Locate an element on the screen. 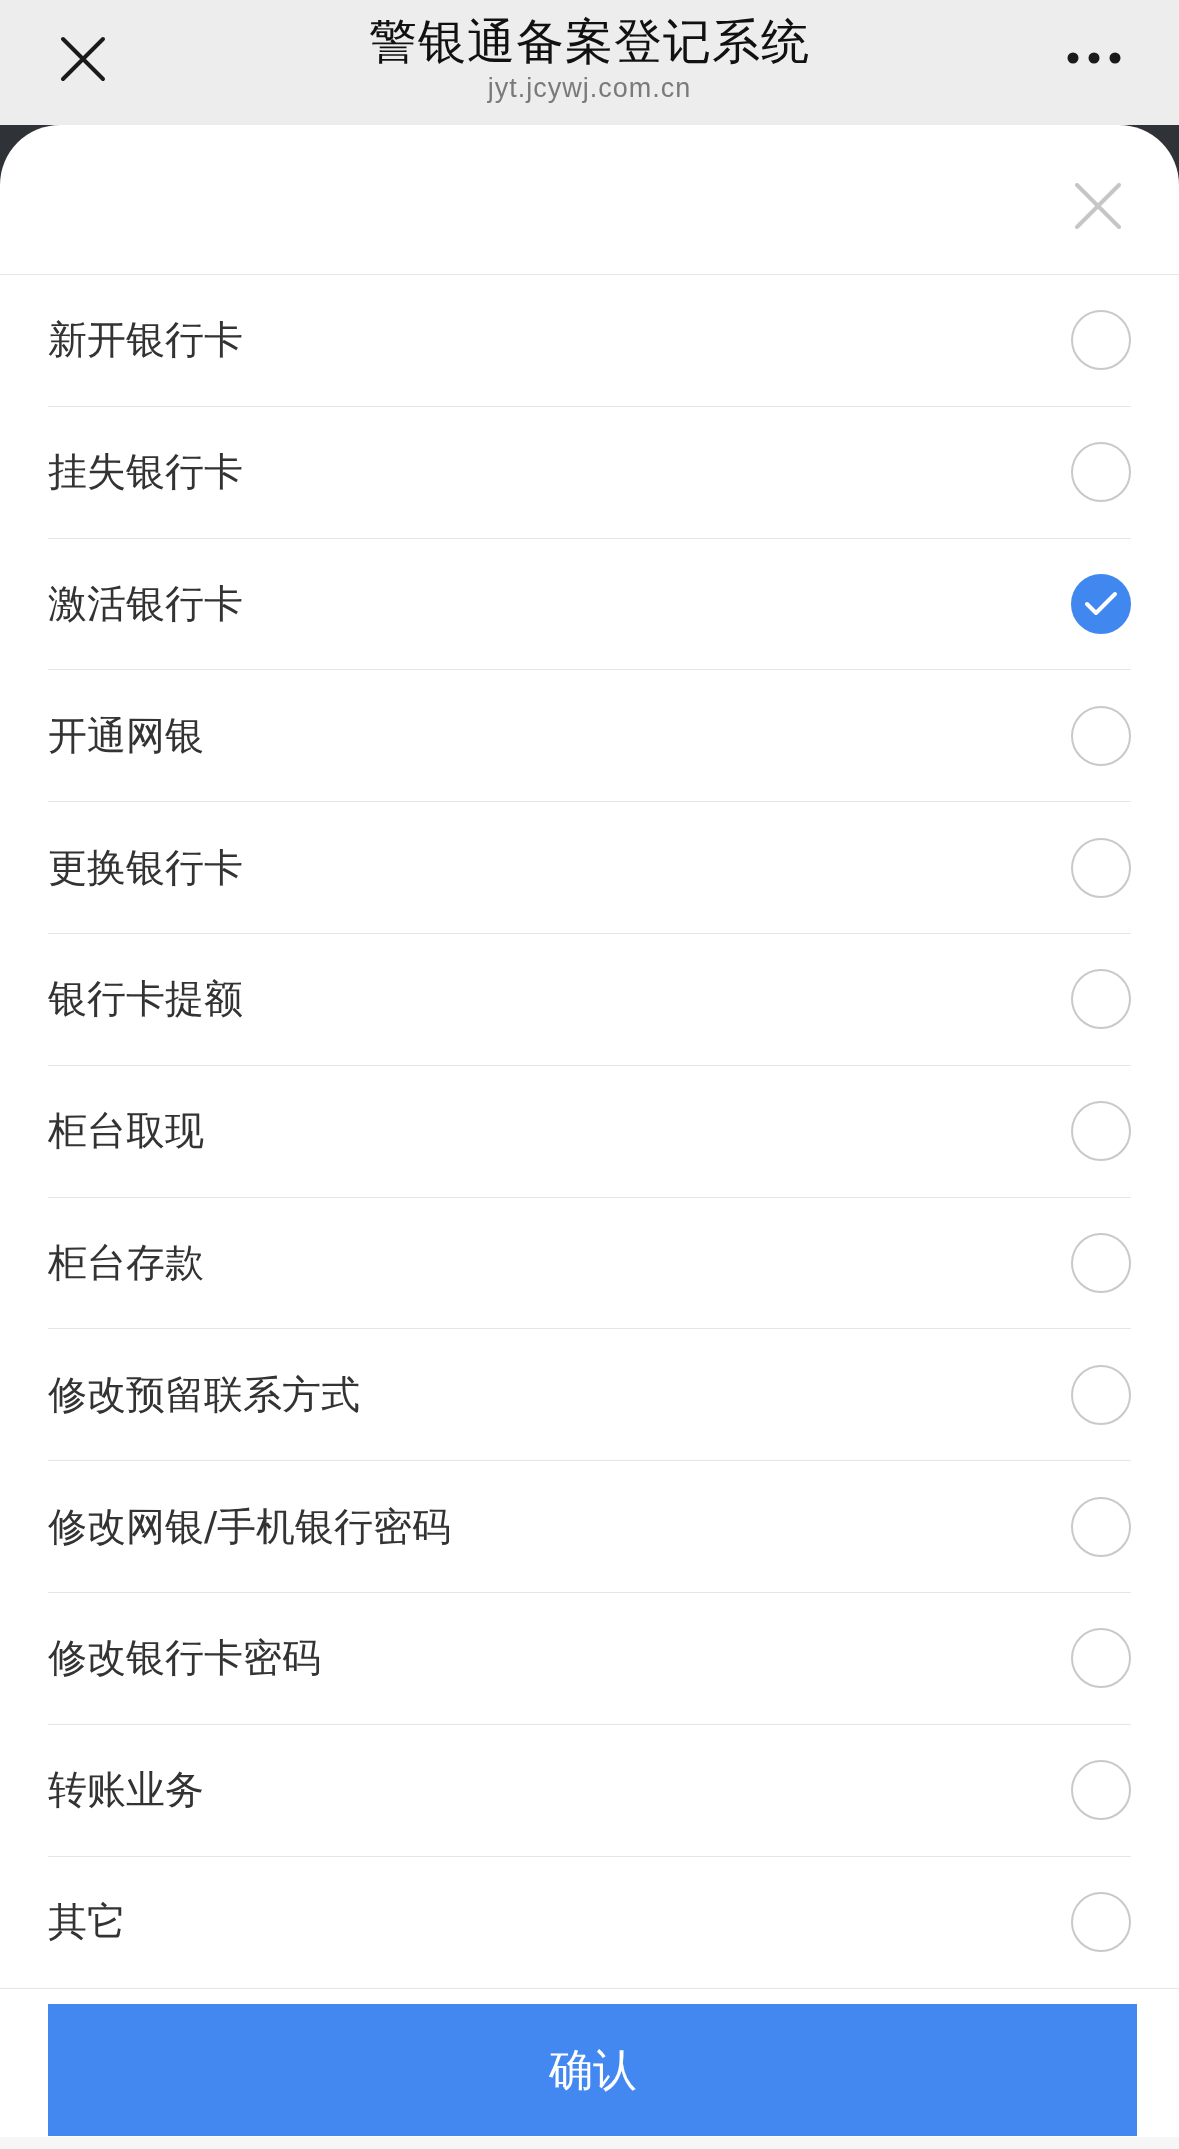 The width and height of the screenshot is (1179, 2149). close-icon is located at coordinates (83, 59).